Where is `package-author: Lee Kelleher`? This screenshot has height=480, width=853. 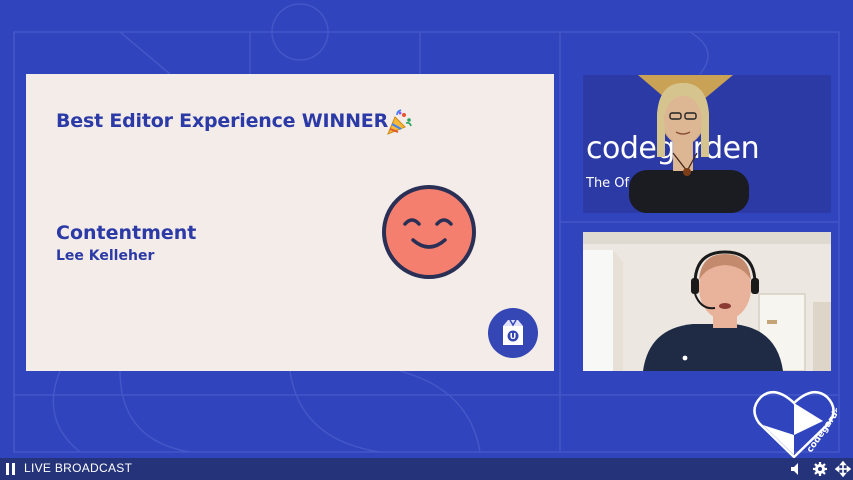
package-author: Lee Kelleher is located at coordinates (105, 256).